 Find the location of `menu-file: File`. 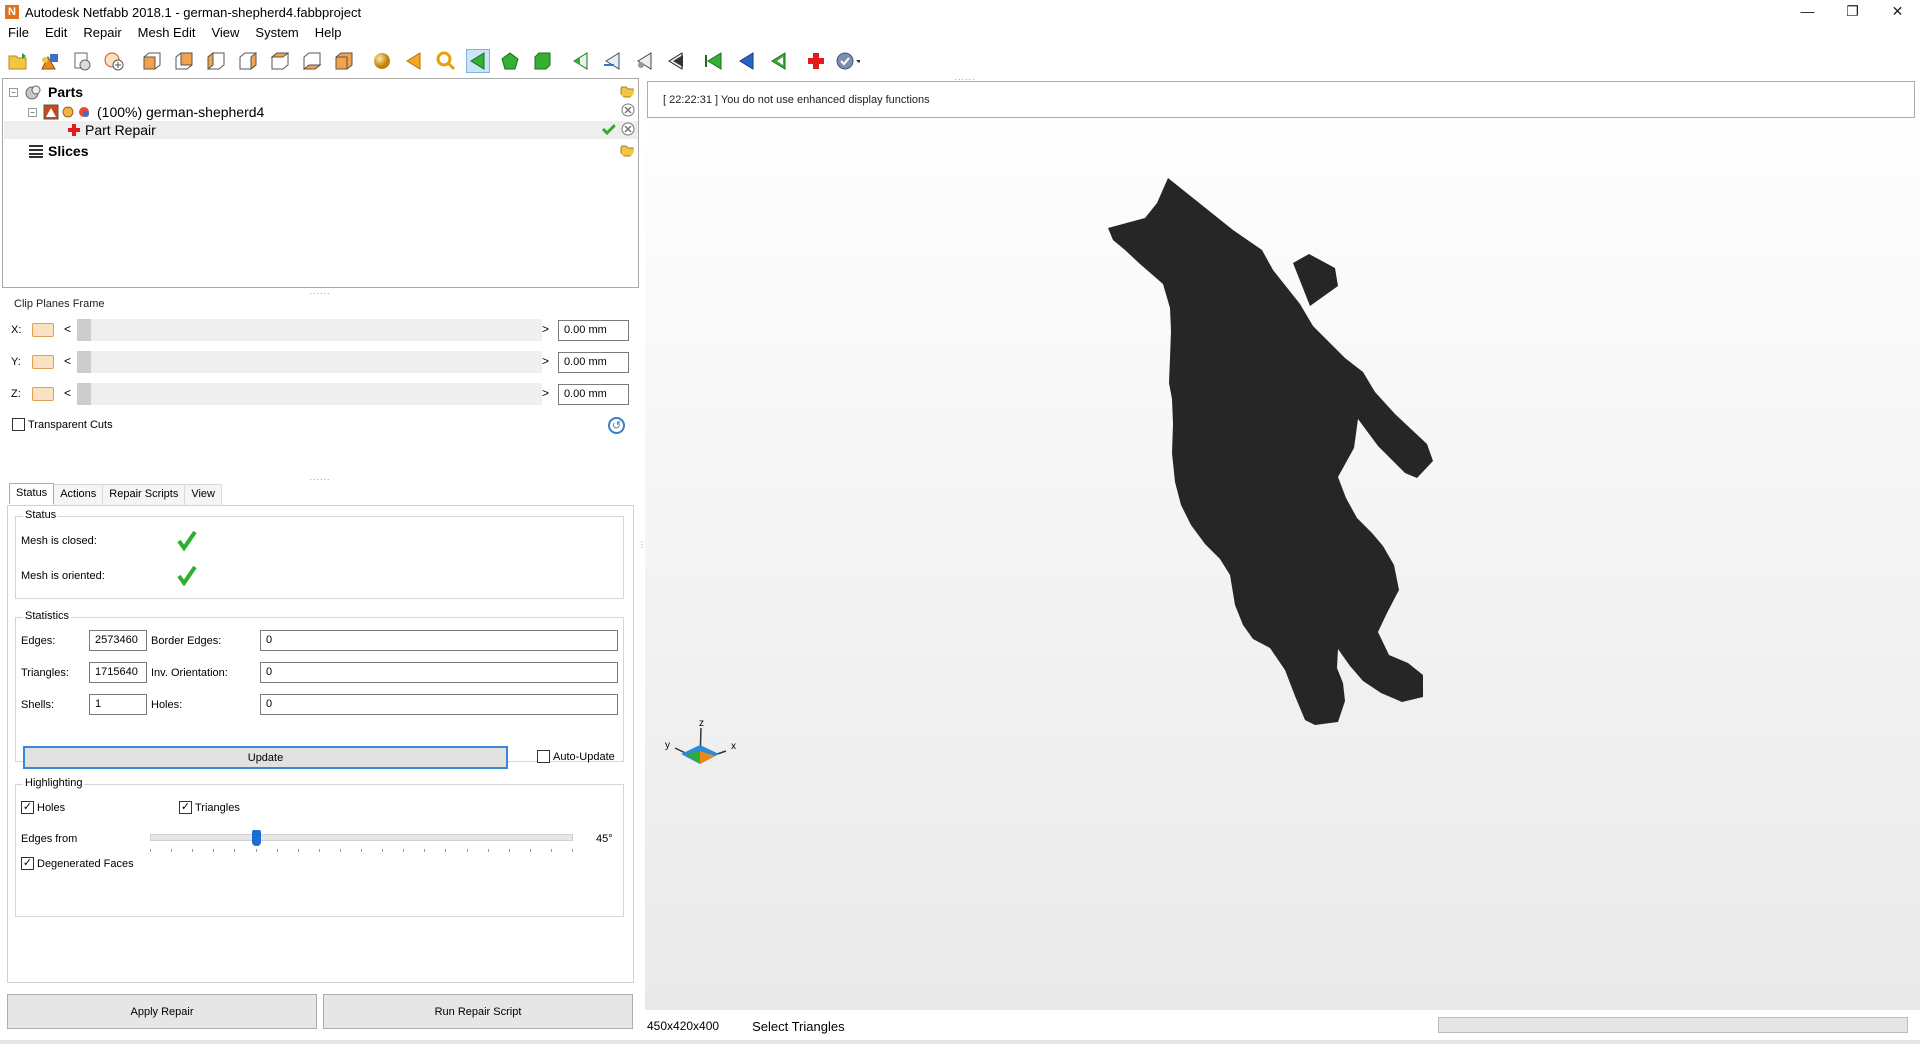

menu-file: File is located at coordinates (18, 32).